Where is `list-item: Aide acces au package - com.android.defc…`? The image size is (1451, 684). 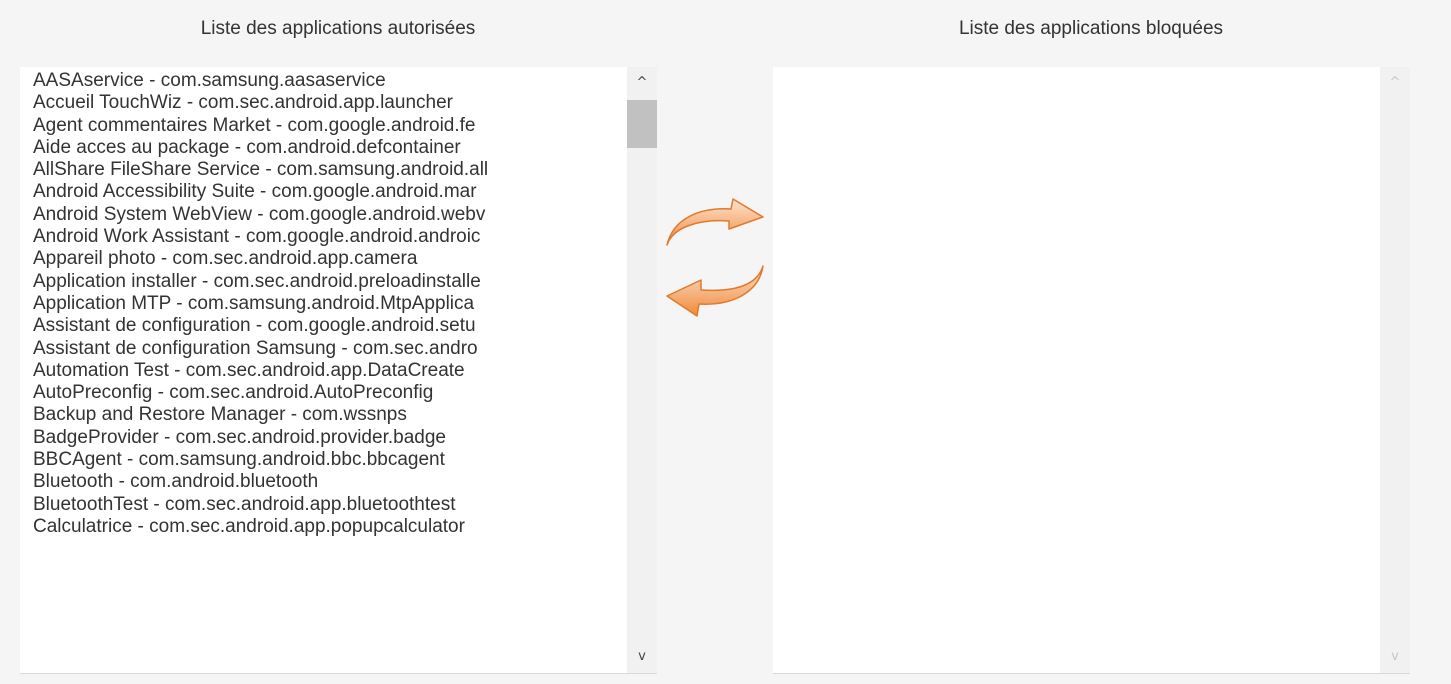 list-item: Aide acces au package - com.android.defc… is located at coordinates (323, 148).